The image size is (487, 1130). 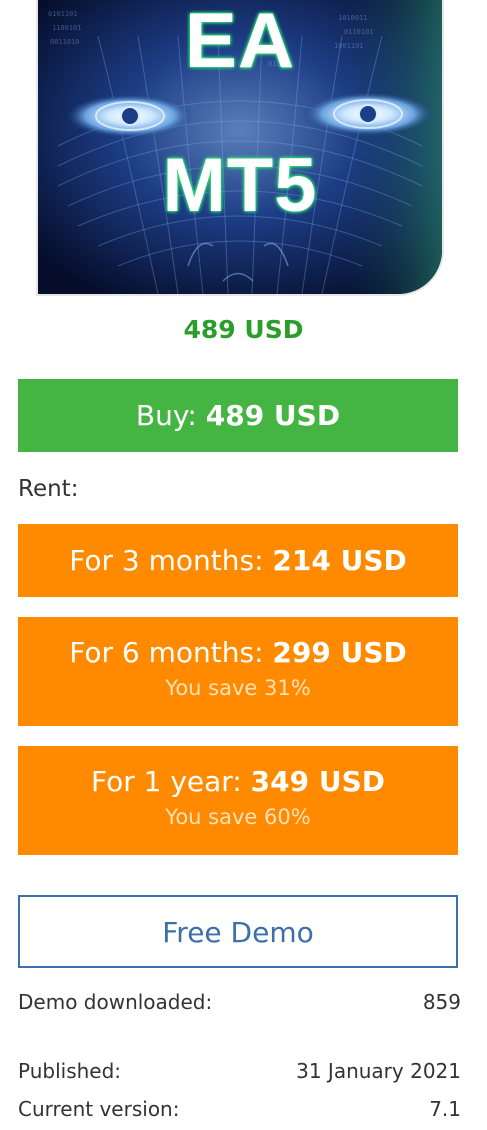 I want to click on current-version-row: Current version: 7.1, so click(x=239, y=1109).